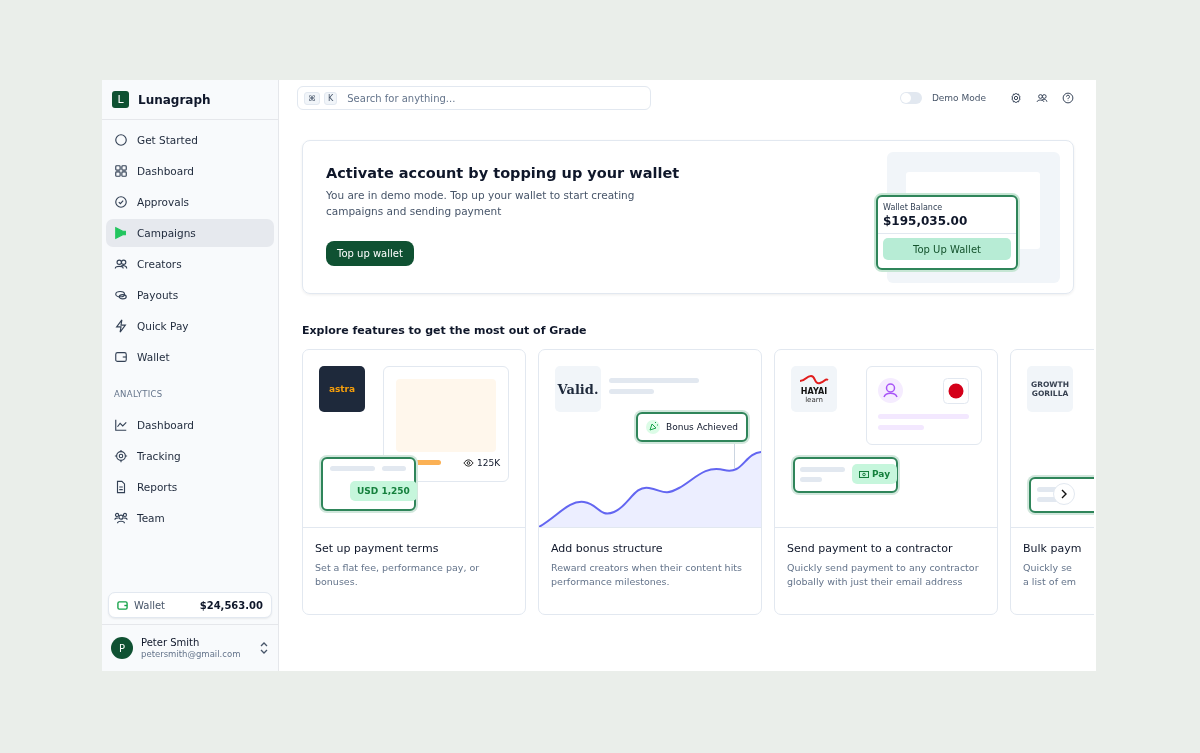 The height and width of the screenshot is (753, 1200). What do you see at coordinates (171, 642) in the screenshot?
I see `user-name: Peter Smith` at bounding box center [171, 642].